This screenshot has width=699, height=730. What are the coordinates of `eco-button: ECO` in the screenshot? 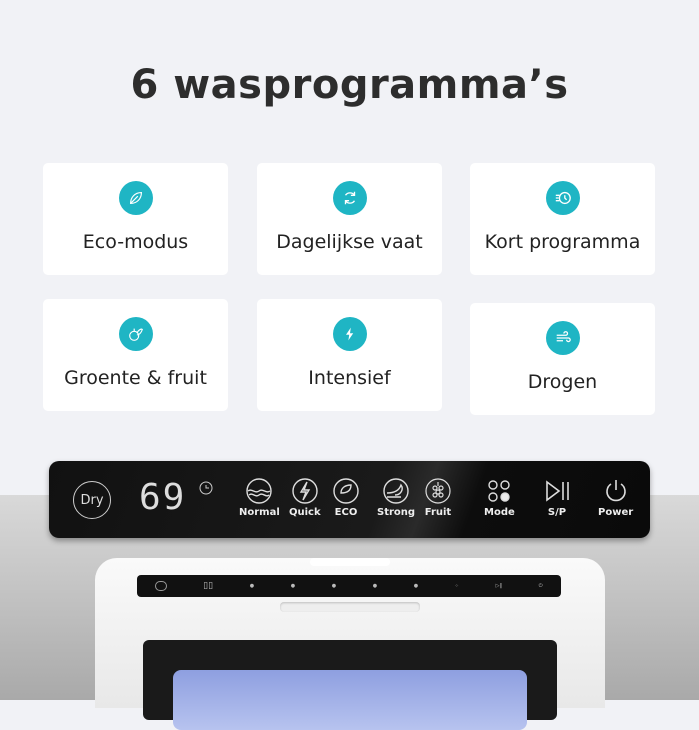 It's located at (346, 497).